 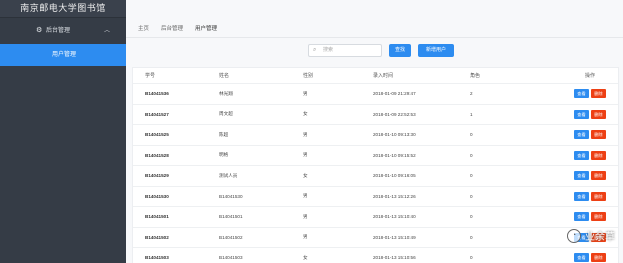 I want to click on search-input: ⌕ 搜索, so click(x=345, y=50).